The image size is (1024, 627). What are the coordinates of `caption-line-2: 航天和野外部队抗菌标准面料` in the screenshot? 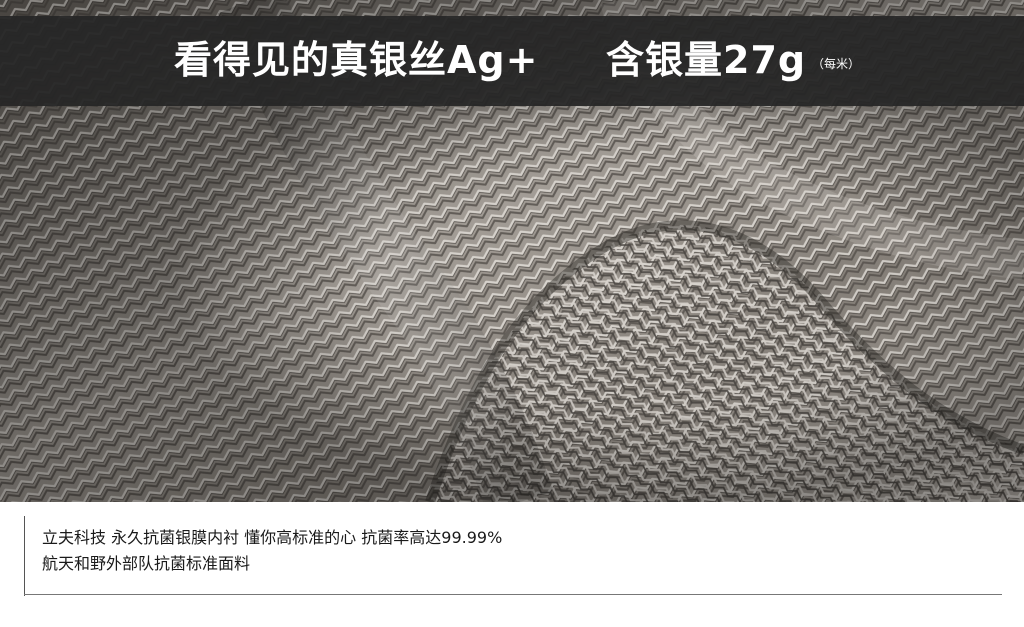 It's located at (146, 563).